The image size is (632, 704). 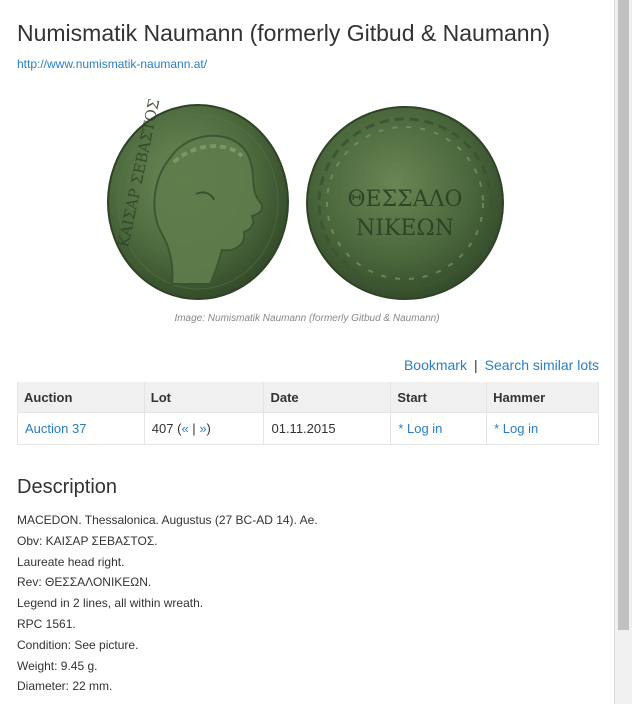 I want to click on cell-auction: Auction 37, so click(x=81, y=428).